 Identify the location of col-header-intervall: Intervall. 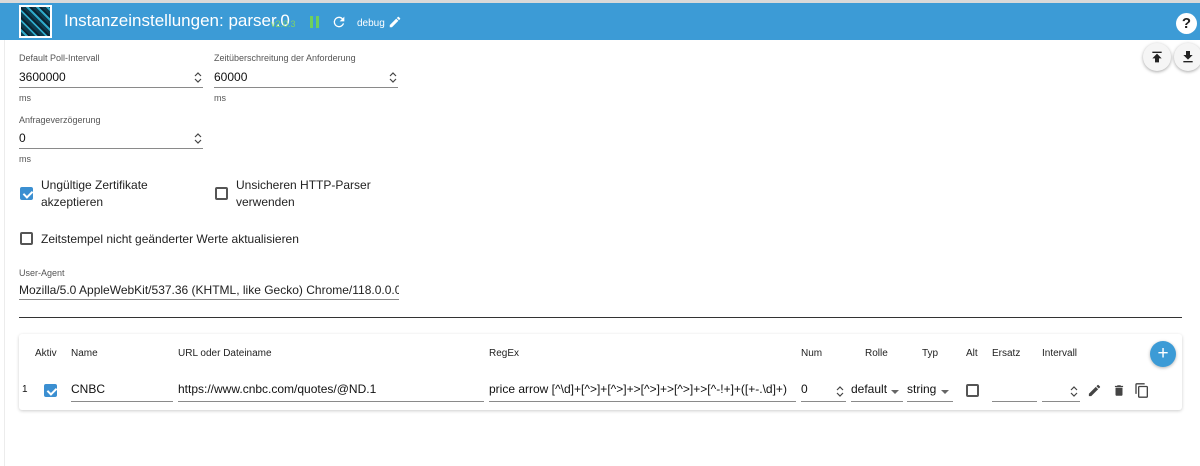
(1060, 353).